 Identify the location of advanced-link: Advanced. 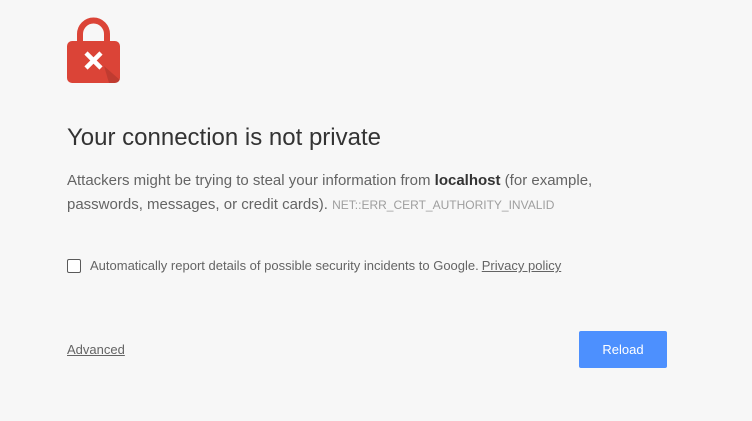
(96, 349).